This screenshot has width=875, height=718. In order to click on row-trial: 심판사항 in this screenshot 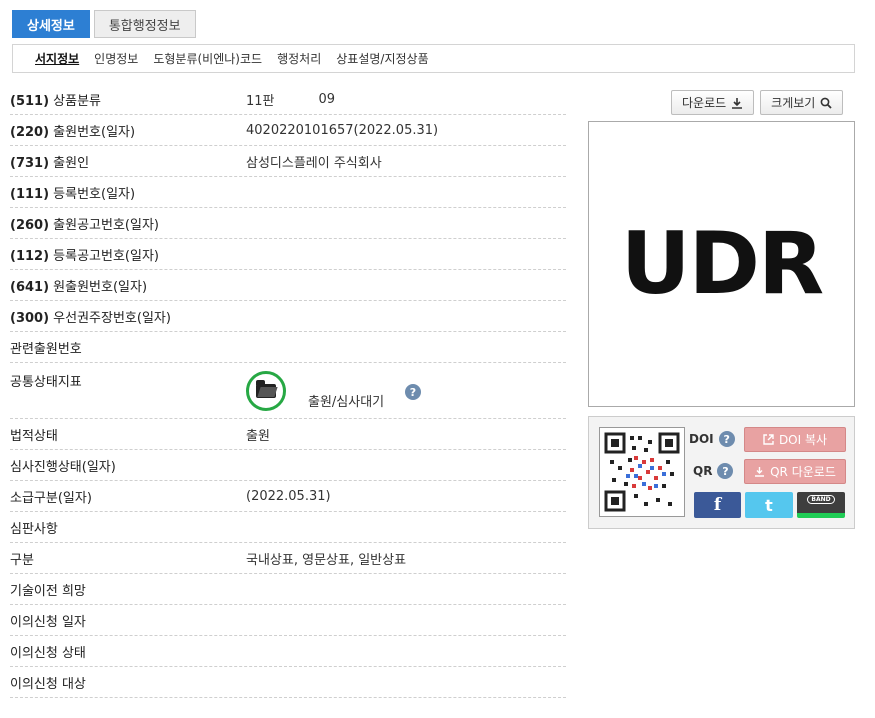, I will do `click(288, 527)`.